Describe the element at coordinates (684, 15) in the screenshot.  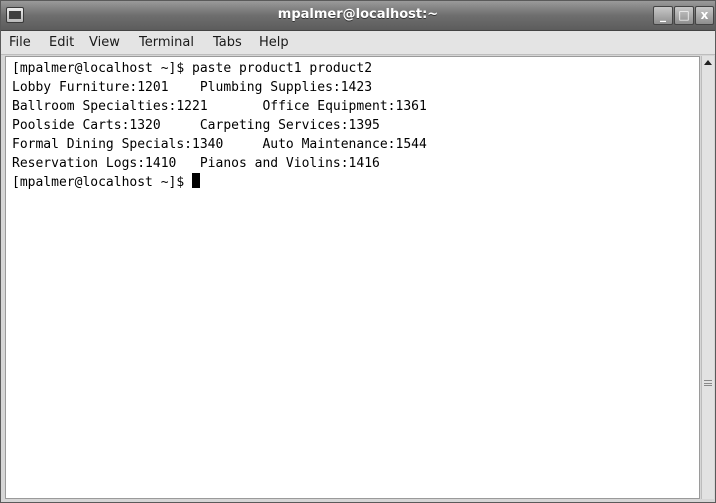
I see `maximize-button: □` at that location.